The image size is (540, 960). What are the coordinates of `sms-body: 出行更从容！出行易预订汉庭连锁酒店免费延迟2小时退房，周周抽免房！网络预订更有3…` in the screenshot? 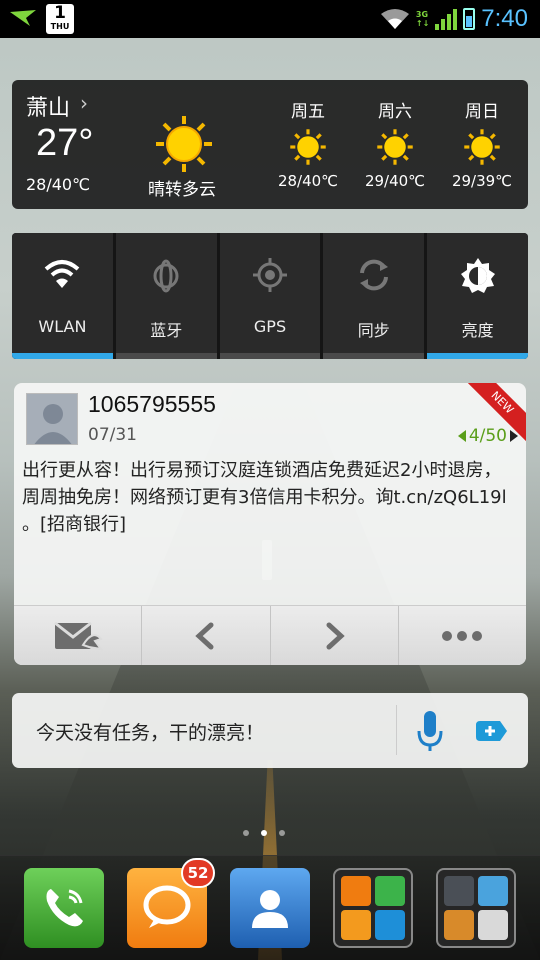 It's located at (270, 497).